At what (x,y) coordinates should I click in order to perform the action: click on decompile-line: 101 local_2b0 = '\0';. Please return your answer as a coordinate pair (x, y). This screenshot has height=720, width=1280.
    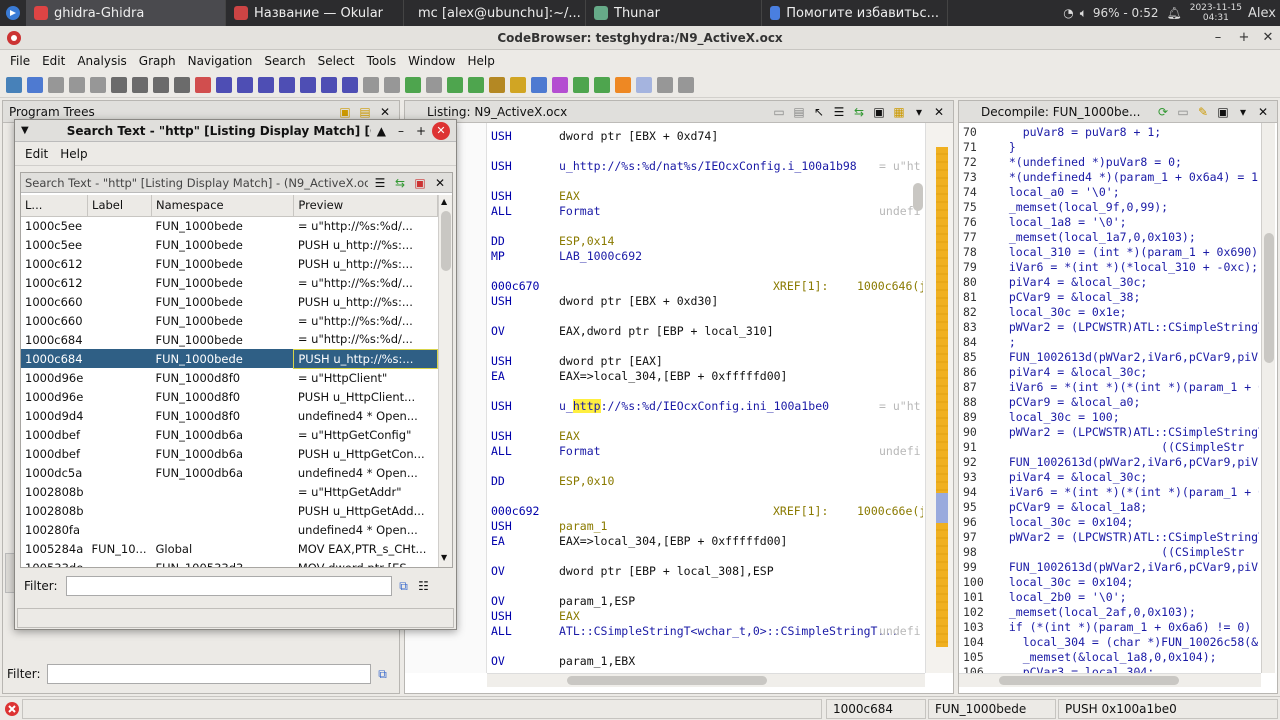
    Looking at the image, I should click on (1109, 597).